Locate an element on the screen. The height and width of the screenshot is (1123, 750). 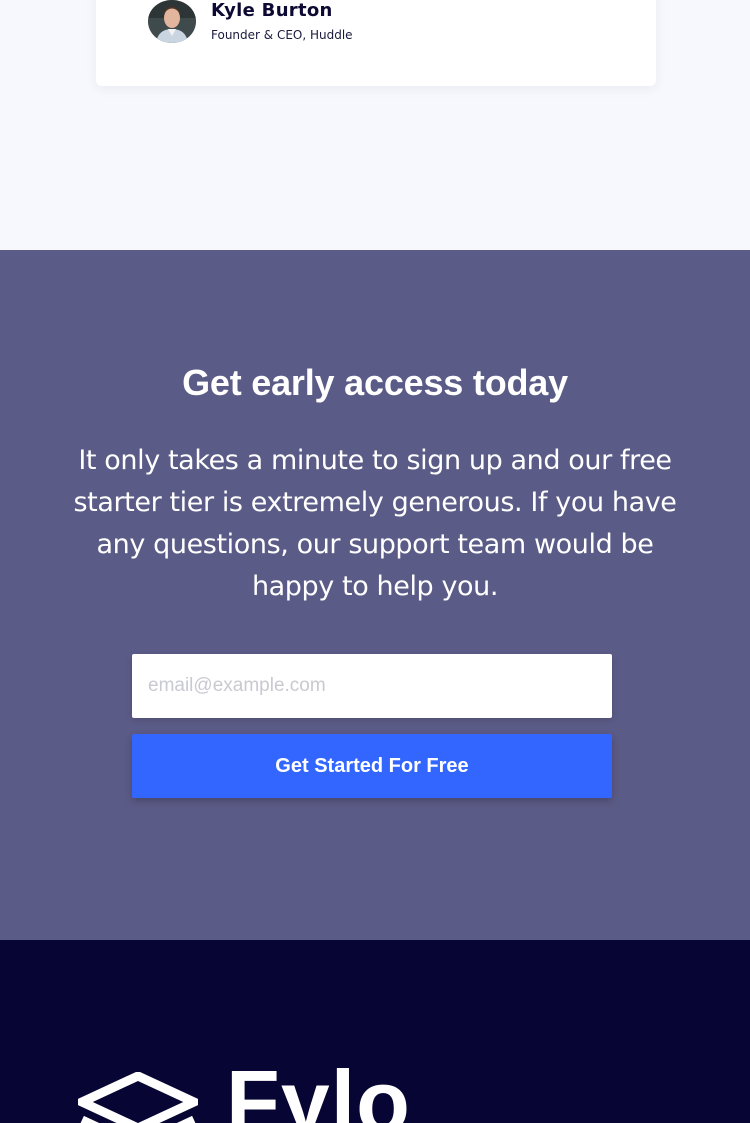
fylo-logo-icon is located at coordinates (138, 1097).